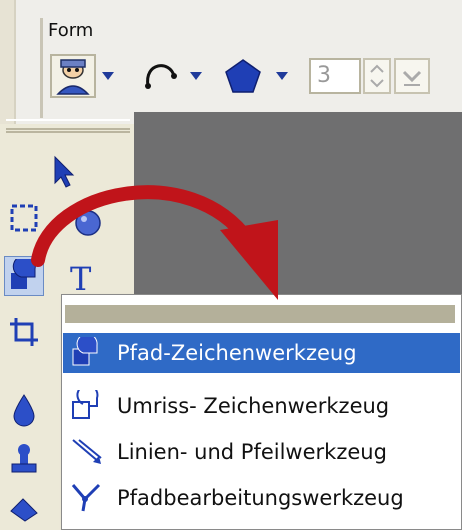 This screenshot has width=462, height=530. I want to click on fill-tool, so click(24, 410).